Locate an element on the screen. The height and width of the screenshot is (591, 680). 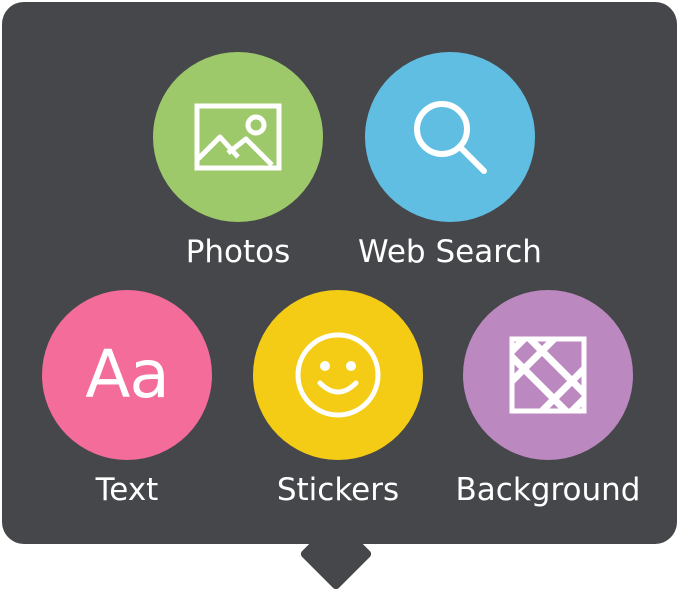
background-circle is located at coordinates (548, 375).